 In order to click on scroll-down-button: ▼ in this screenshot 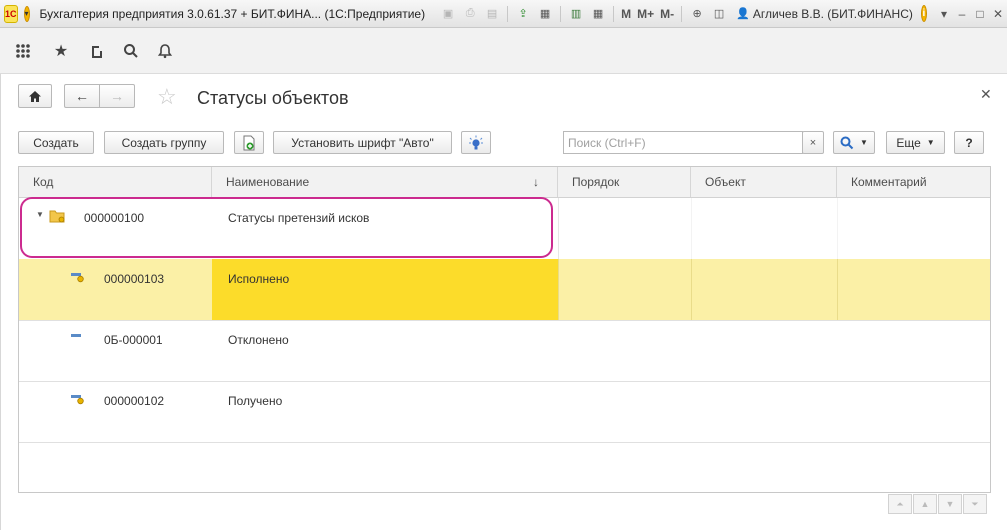, I will do `click(950, 504)`.